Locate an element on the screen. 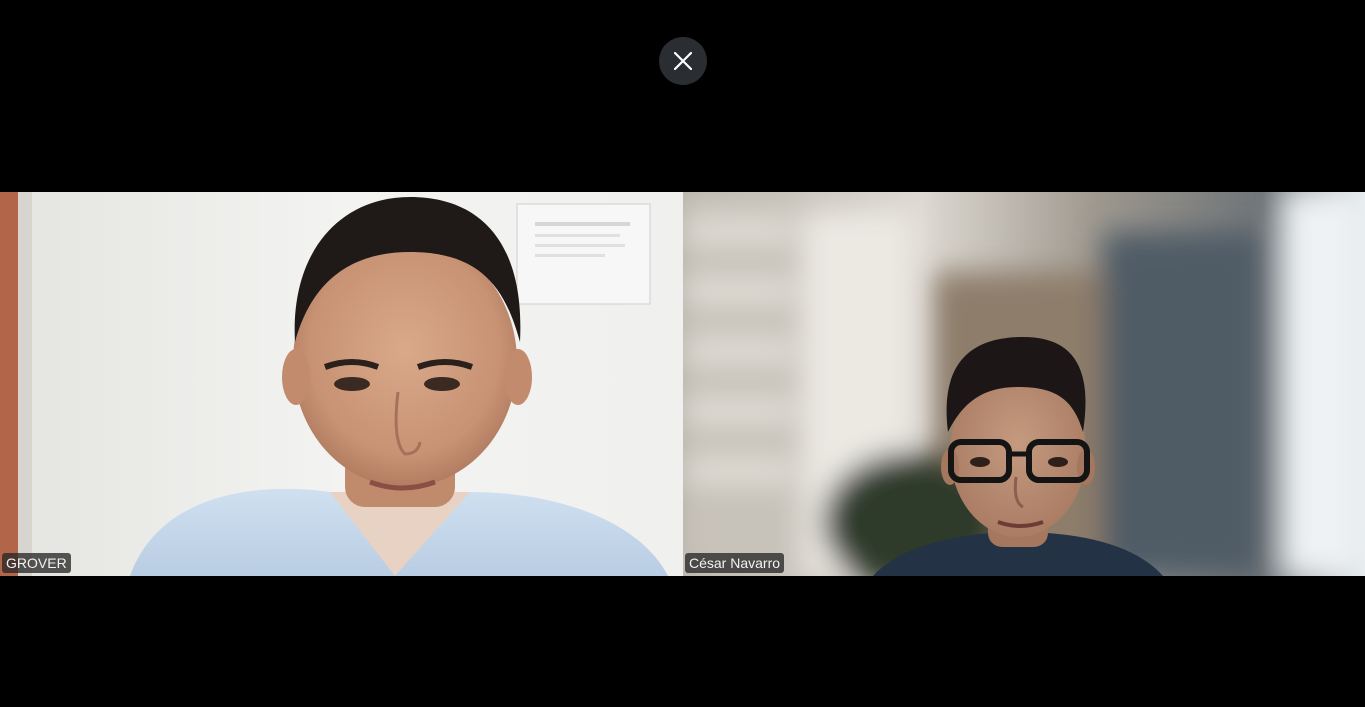 The height and width of the screenshot is (707, 1365). close-button is located at coordinates (683, 61).